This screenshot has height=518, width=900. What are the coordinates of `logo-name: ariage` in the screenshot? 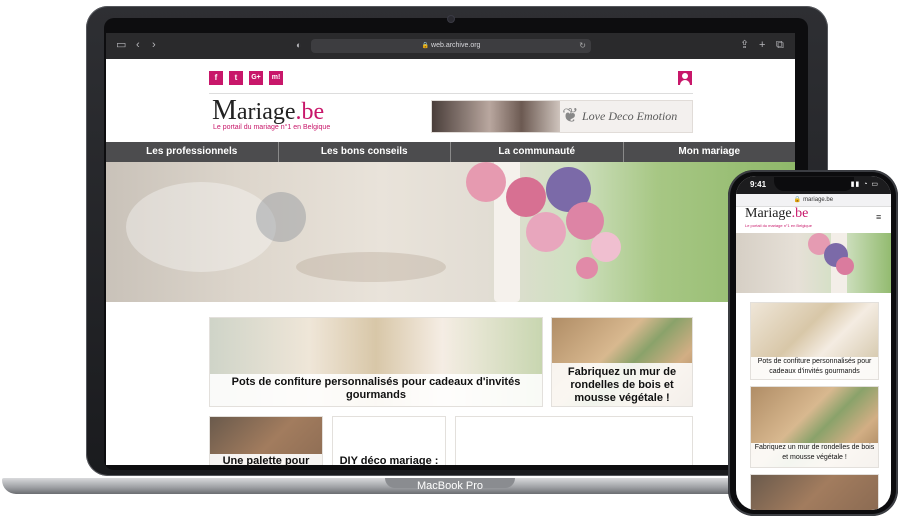 It's located at (266, 112).